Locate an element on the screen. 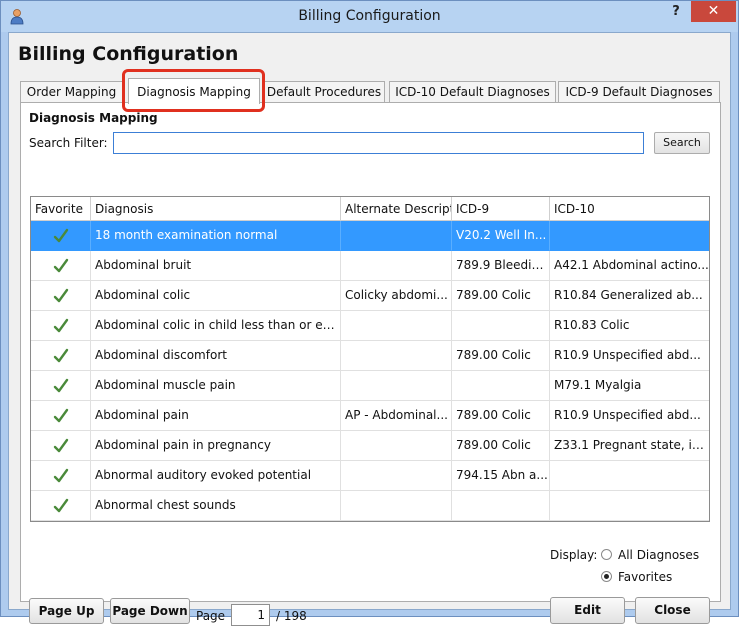 This screenshot has height=626, width=739. page-up-button: Page Up is located at coordinates (66, 611).